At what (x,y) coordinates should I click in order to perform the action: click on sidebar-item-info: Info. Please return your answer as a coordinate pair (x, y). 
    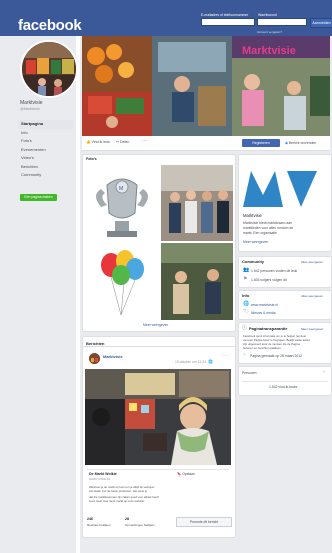
    Looking at the image, I should click on (46, 133).